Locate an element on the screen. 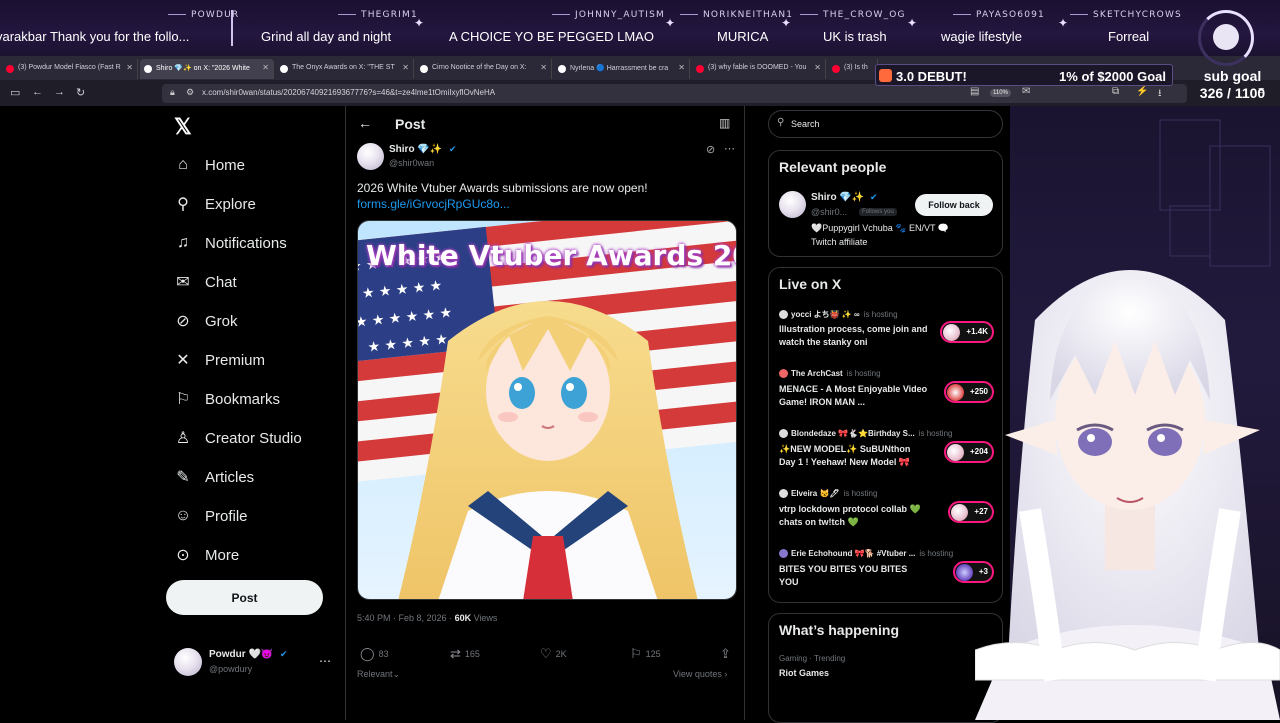 This screenshot has height=723, width=1280. browser-tab: Nyrlena 🔵 Harrassment be cra ✕ is located at coordinates (622, 69).